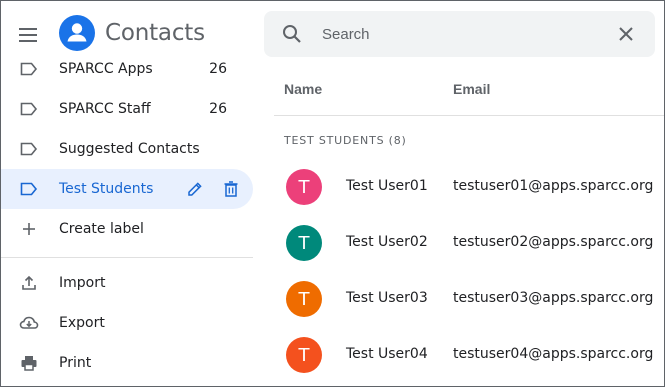 The width and height of the screenshot is (665, 387). What do you see at coordinates (82, 323) in the screenshot?
I see `sidebar-item-label: Export` at bounding box center [82, 323].